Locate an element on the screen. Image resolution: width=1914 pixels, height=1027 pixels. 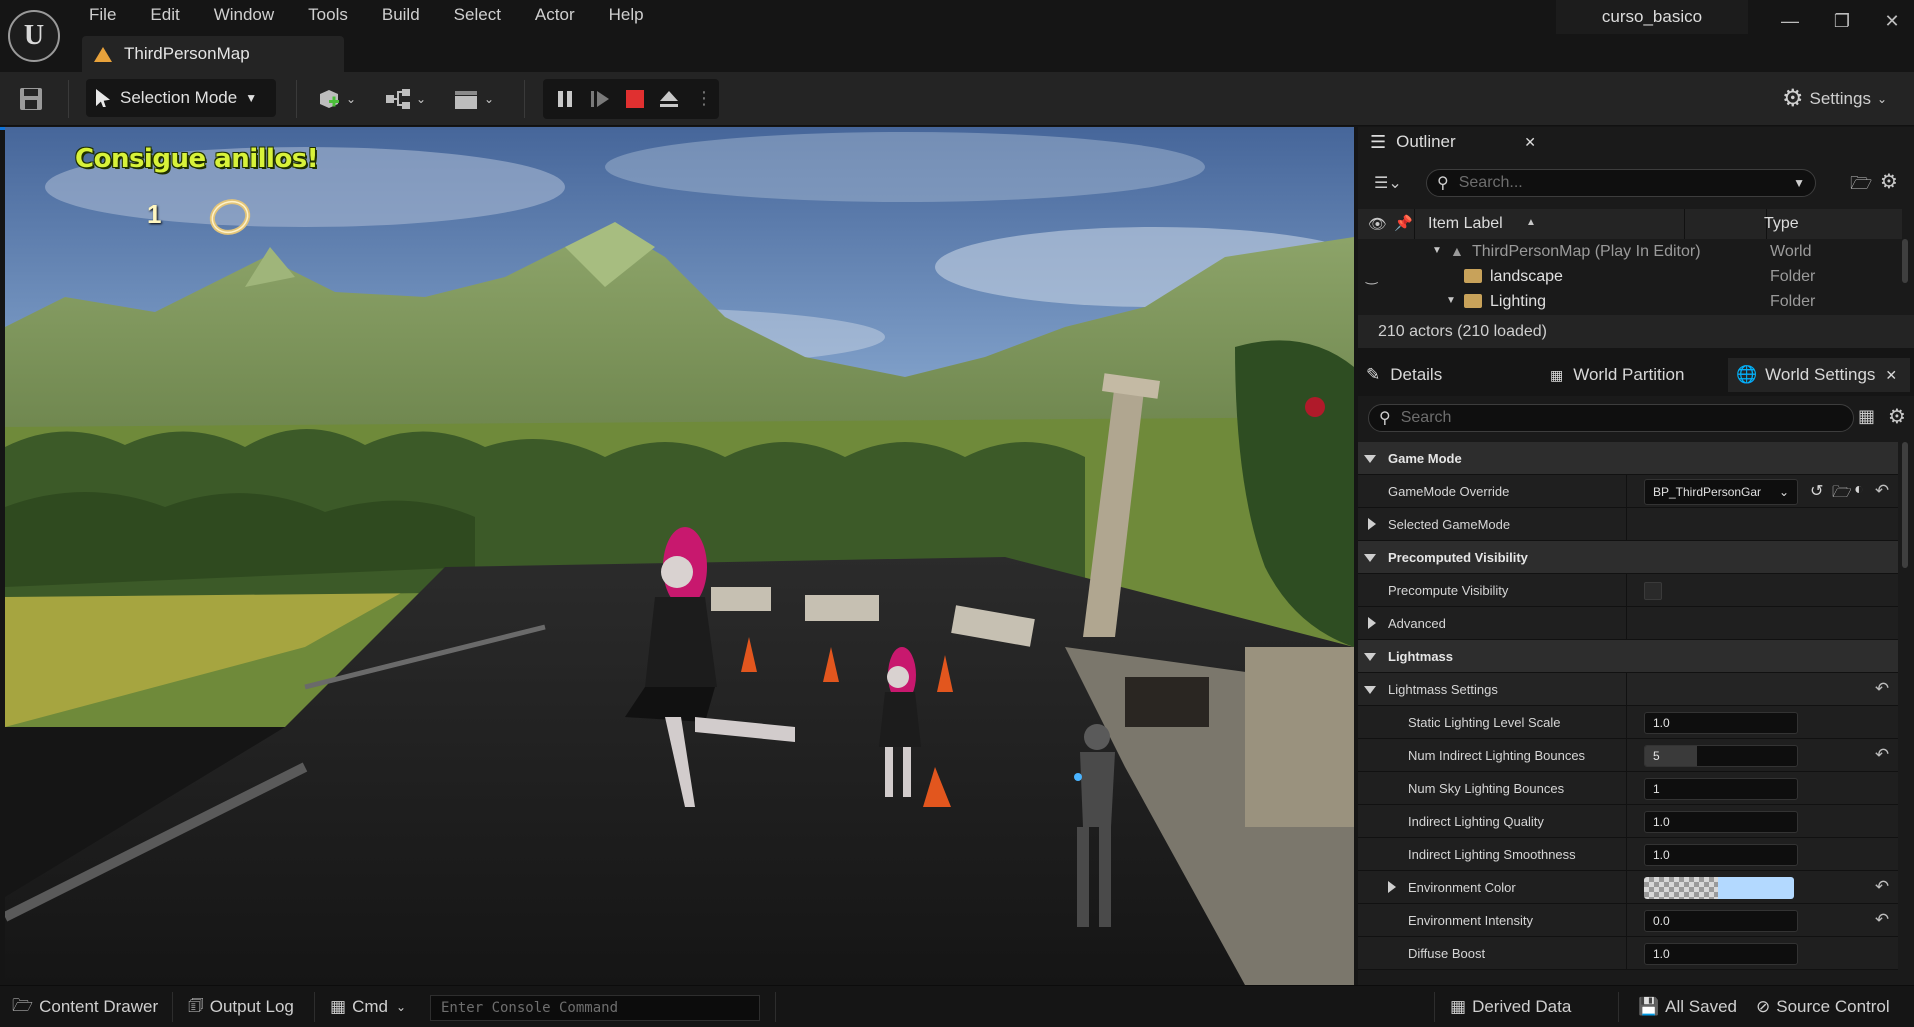
hidden-eye-icon: ‿ is located at coordinates (1371, 276).